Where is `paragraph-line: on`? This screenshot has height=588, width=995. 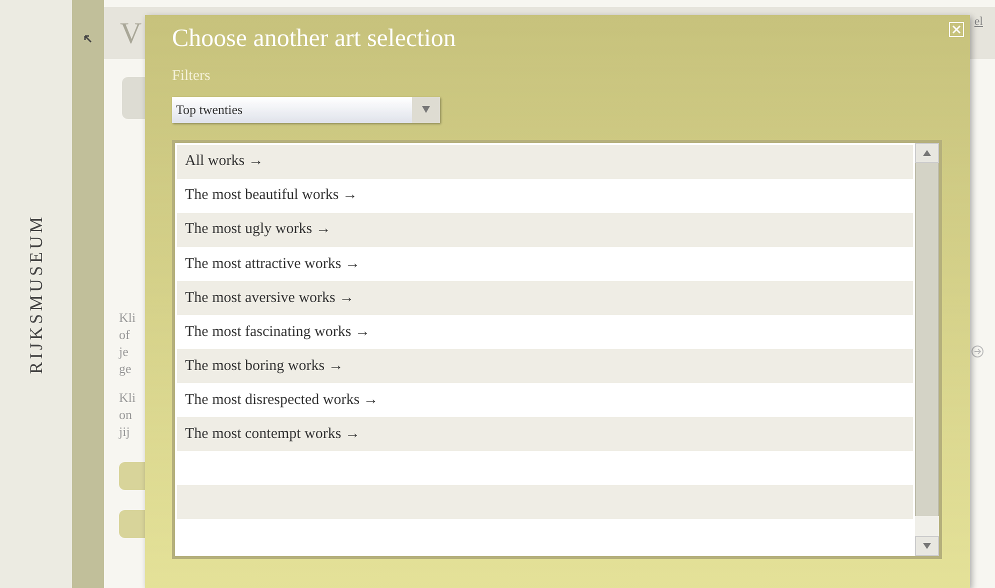
paragraph-line: on is located at coordinates (125, 414).